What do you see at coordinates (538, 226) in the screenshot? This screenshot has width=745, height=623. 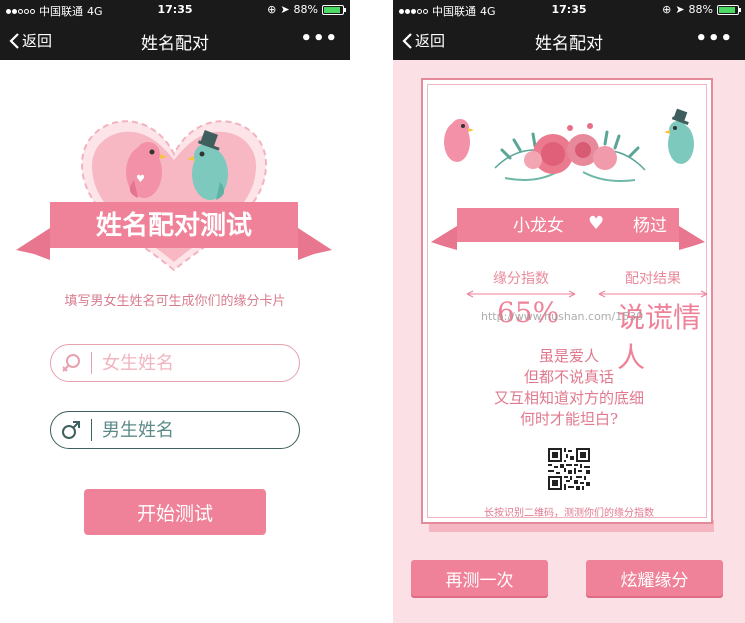 I see `female-name: 小龙女` at bounding box center [538, 226].